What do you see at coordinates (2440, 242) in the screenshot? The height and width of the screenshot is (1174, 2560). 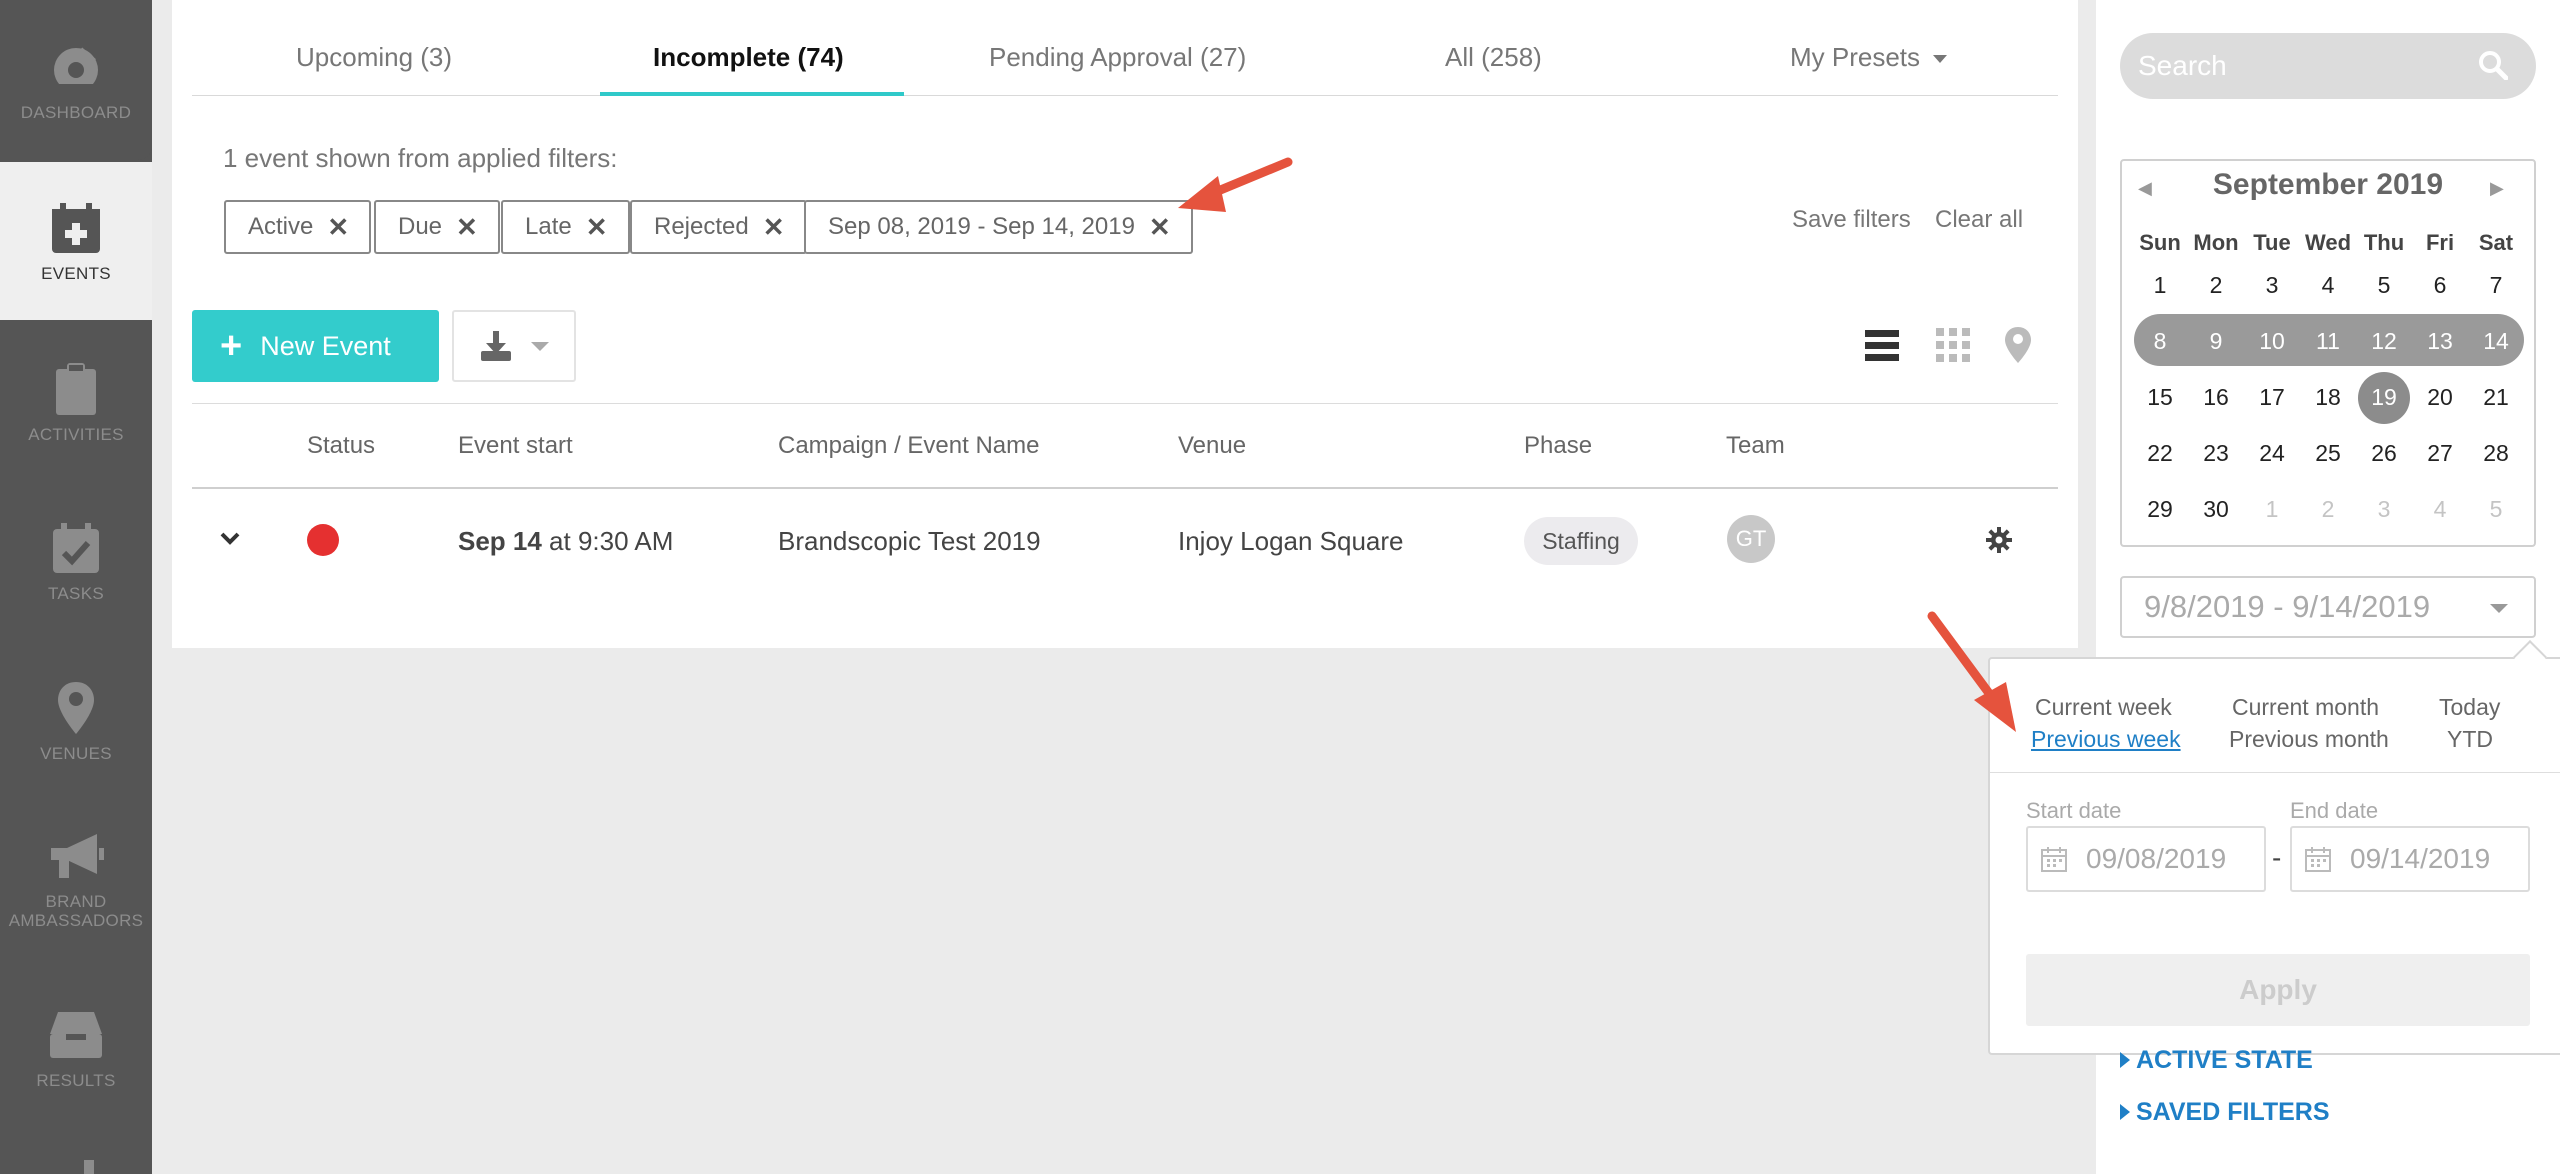 I see `weekday-label: Fri` at bounding box center [2440, 242].